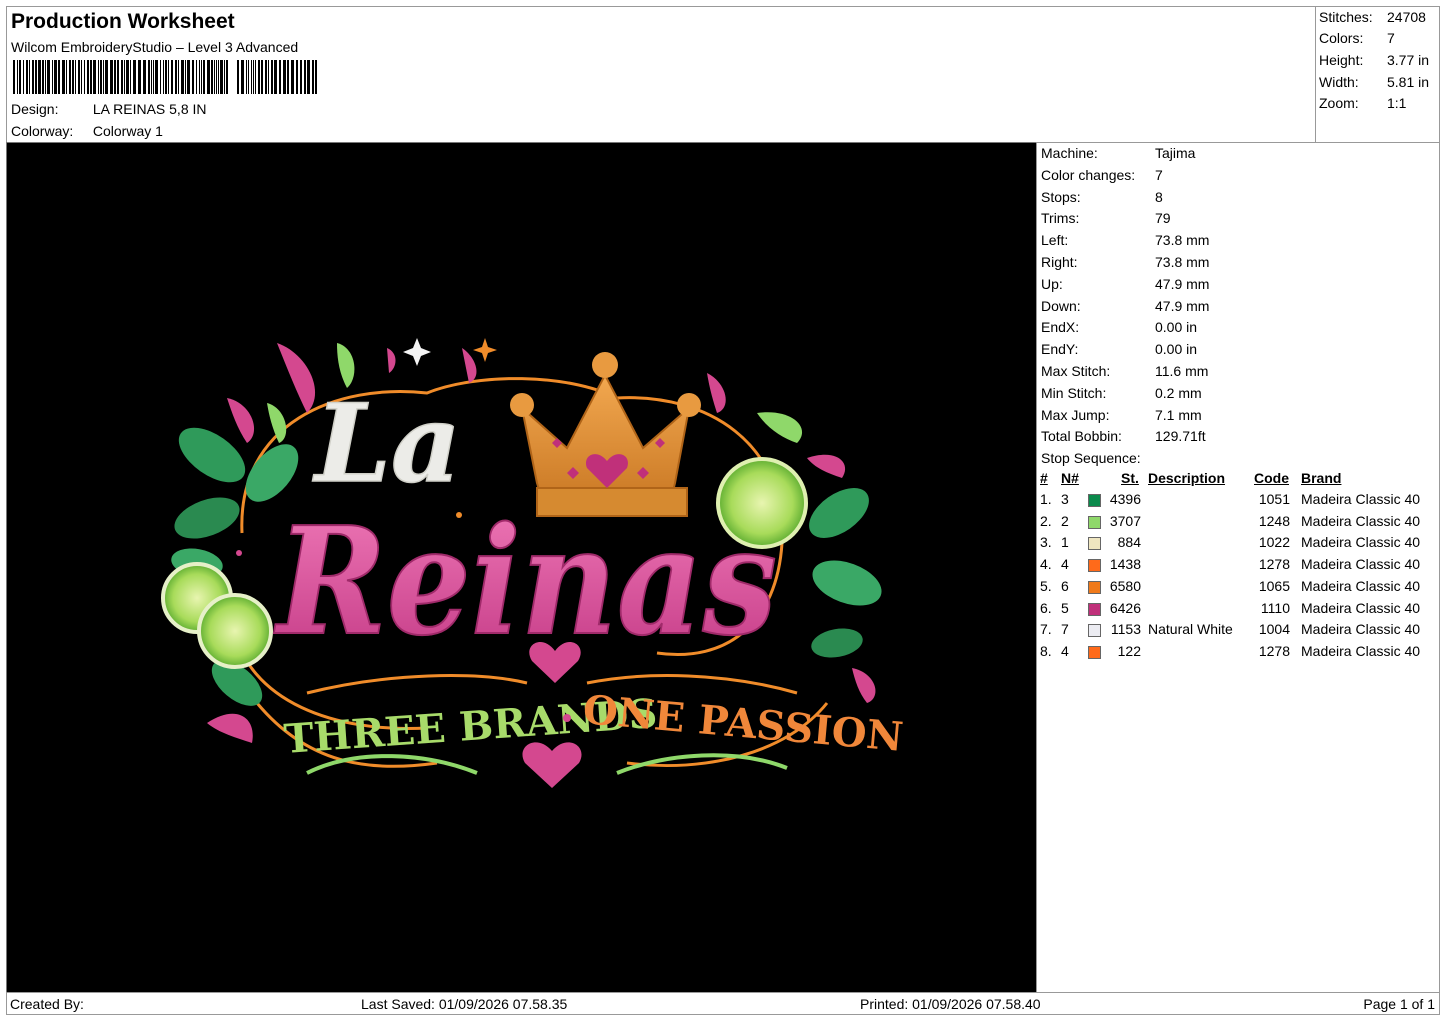 Image resolution: width=1445 pixels, height=1021 pixels. What do you see at coordinates (1239, 501) in the screenshot?
I see `stop-row: 1. 3 Madeira Classic 40 4396 1051` at bounding box center [1239, 501].